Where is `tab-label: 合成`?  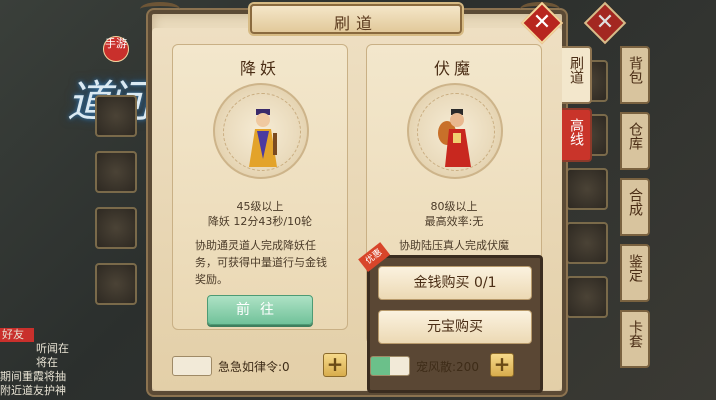 tab-label: 合成 is located at coordinates (635, 202).